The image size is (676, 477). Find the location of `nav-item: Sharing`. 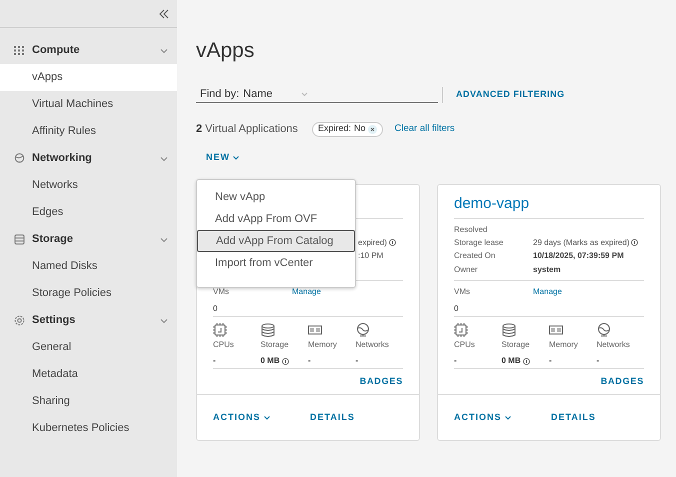

nav-item: Sharing is located at coordinates (88, 401).